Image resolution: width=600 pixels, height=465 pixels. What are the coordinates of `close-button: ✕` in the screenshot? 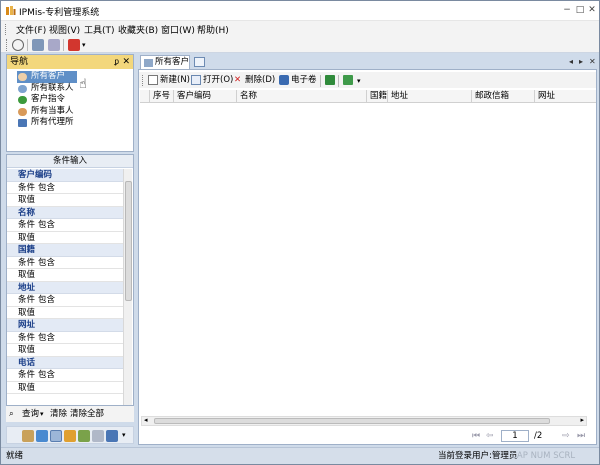 It's located at (592, 10).